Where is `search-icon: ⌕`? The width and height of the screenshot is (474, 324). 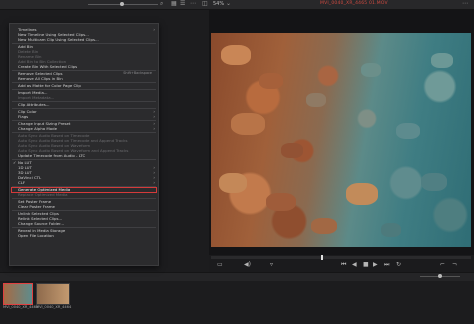 search-icon: ⌕ is located at coordinates (161, 4).